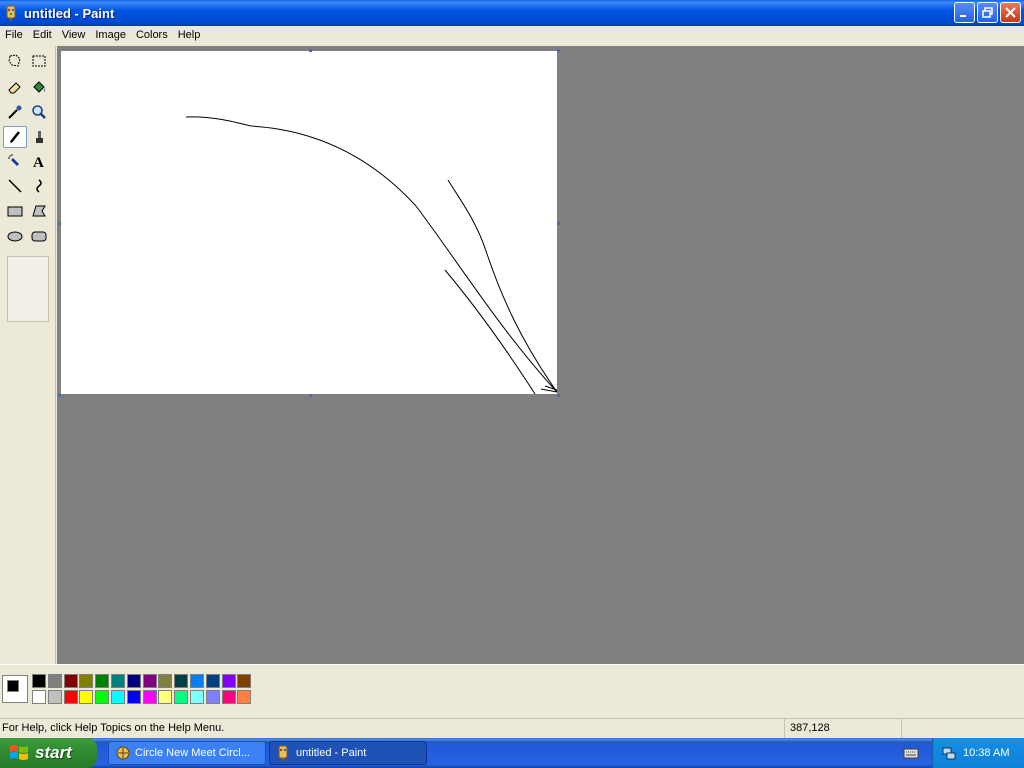  Describe the element at coordinates (13, 686) in the screenshot. I see `foreground-color-swatch` at that location.